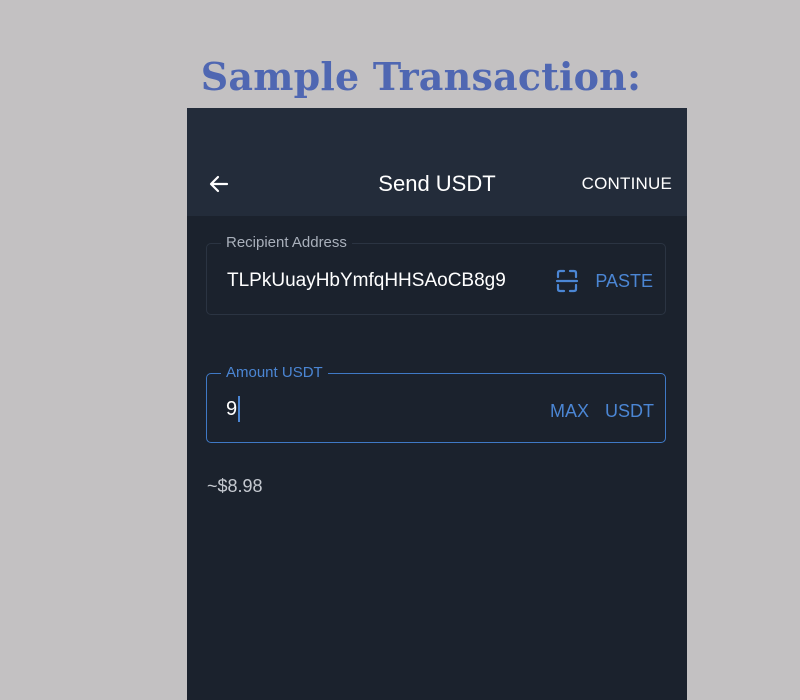 The width and height of the screenshot is (800, 700). What do you see at coordinates (629, 411) in the screenshot?
I see `currency-unit-button: USDT` at bounding box center [629, 411].